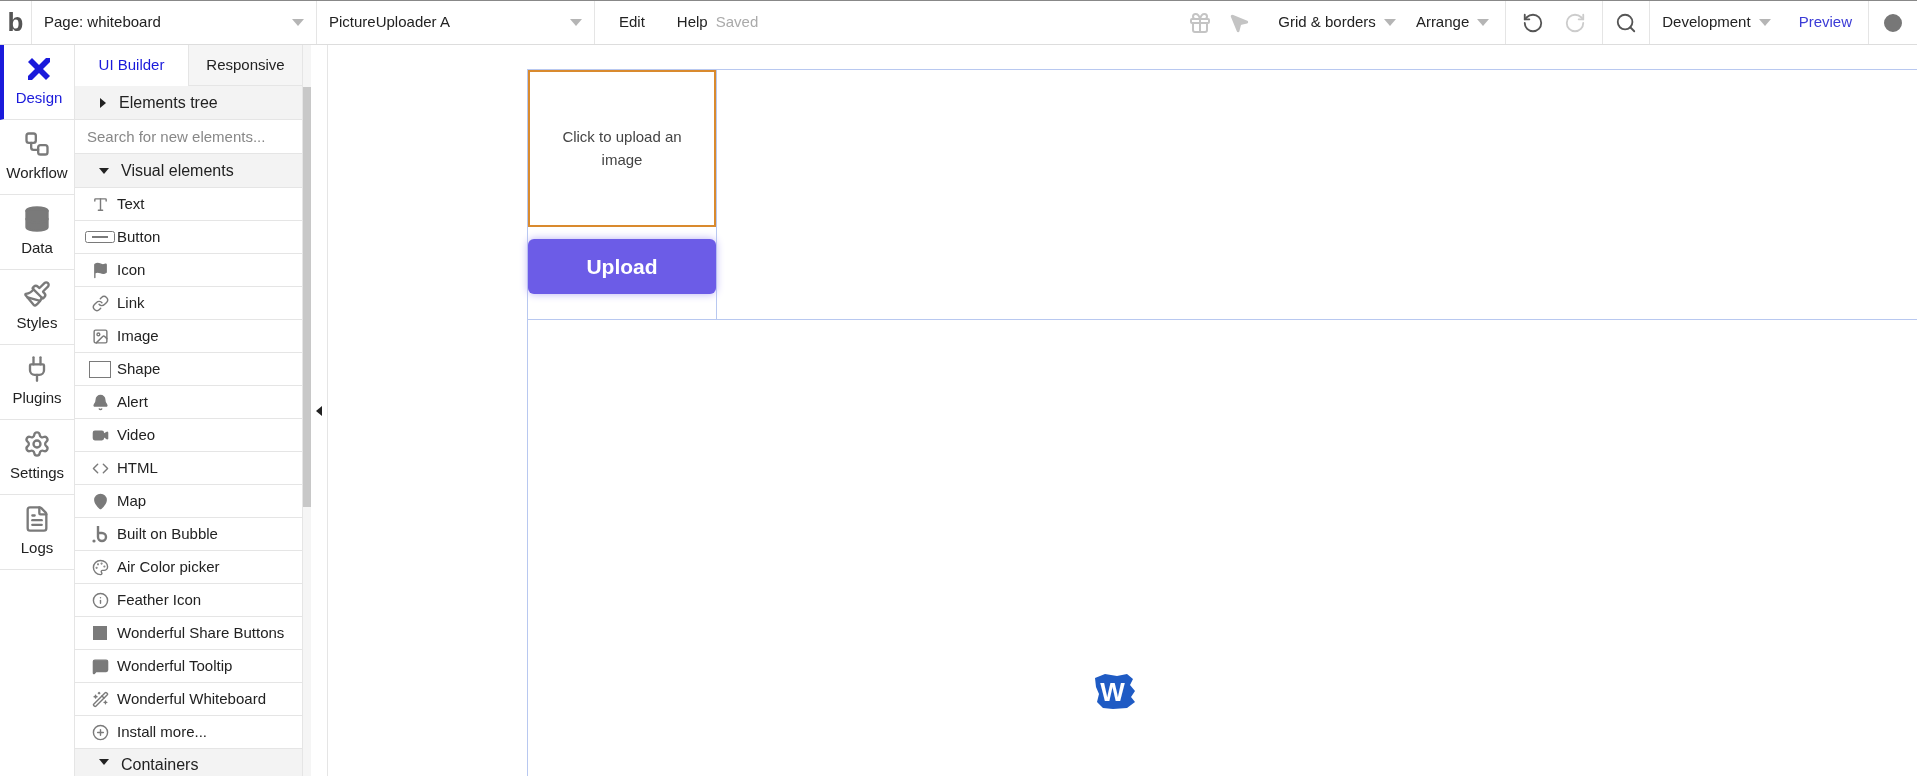 This screenshot has width=1917, height=776. Describe the element at coordinates (100, 204) in the screenshot. I see `text-icon` at that location.